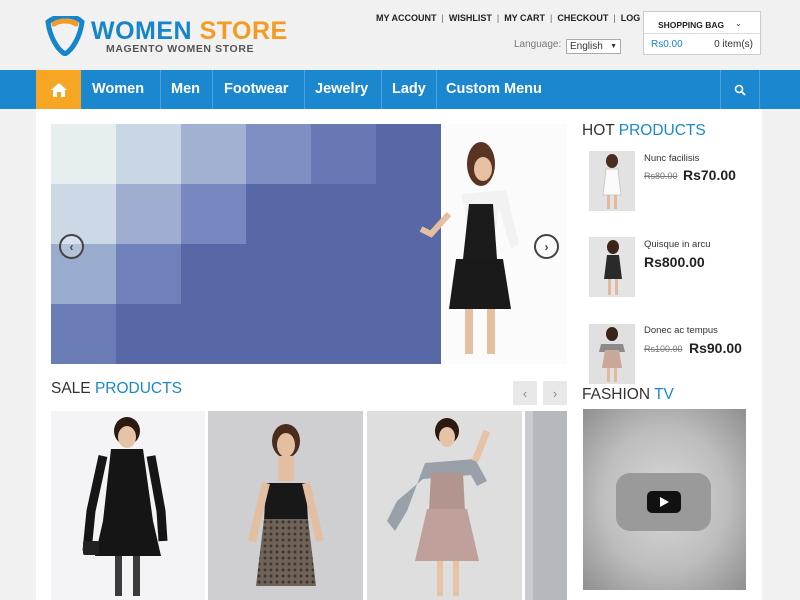  Describe the element at coordinates (494, 89) in the screenshot. I see `nav-item-custom-menu: Custom Menu` at that location.